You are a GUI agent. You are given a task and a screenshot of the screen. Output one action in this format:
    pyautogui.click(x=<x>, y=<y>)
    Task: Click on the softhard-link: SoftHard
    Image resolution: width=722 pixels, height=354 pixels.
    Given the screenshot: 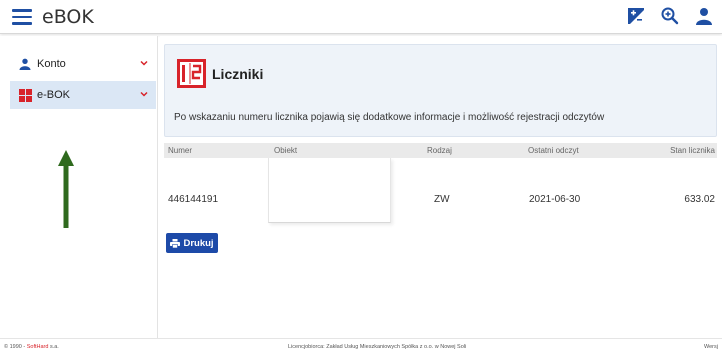 What is the action you would take?
    pyautogui.click(x=38, y=347)
    